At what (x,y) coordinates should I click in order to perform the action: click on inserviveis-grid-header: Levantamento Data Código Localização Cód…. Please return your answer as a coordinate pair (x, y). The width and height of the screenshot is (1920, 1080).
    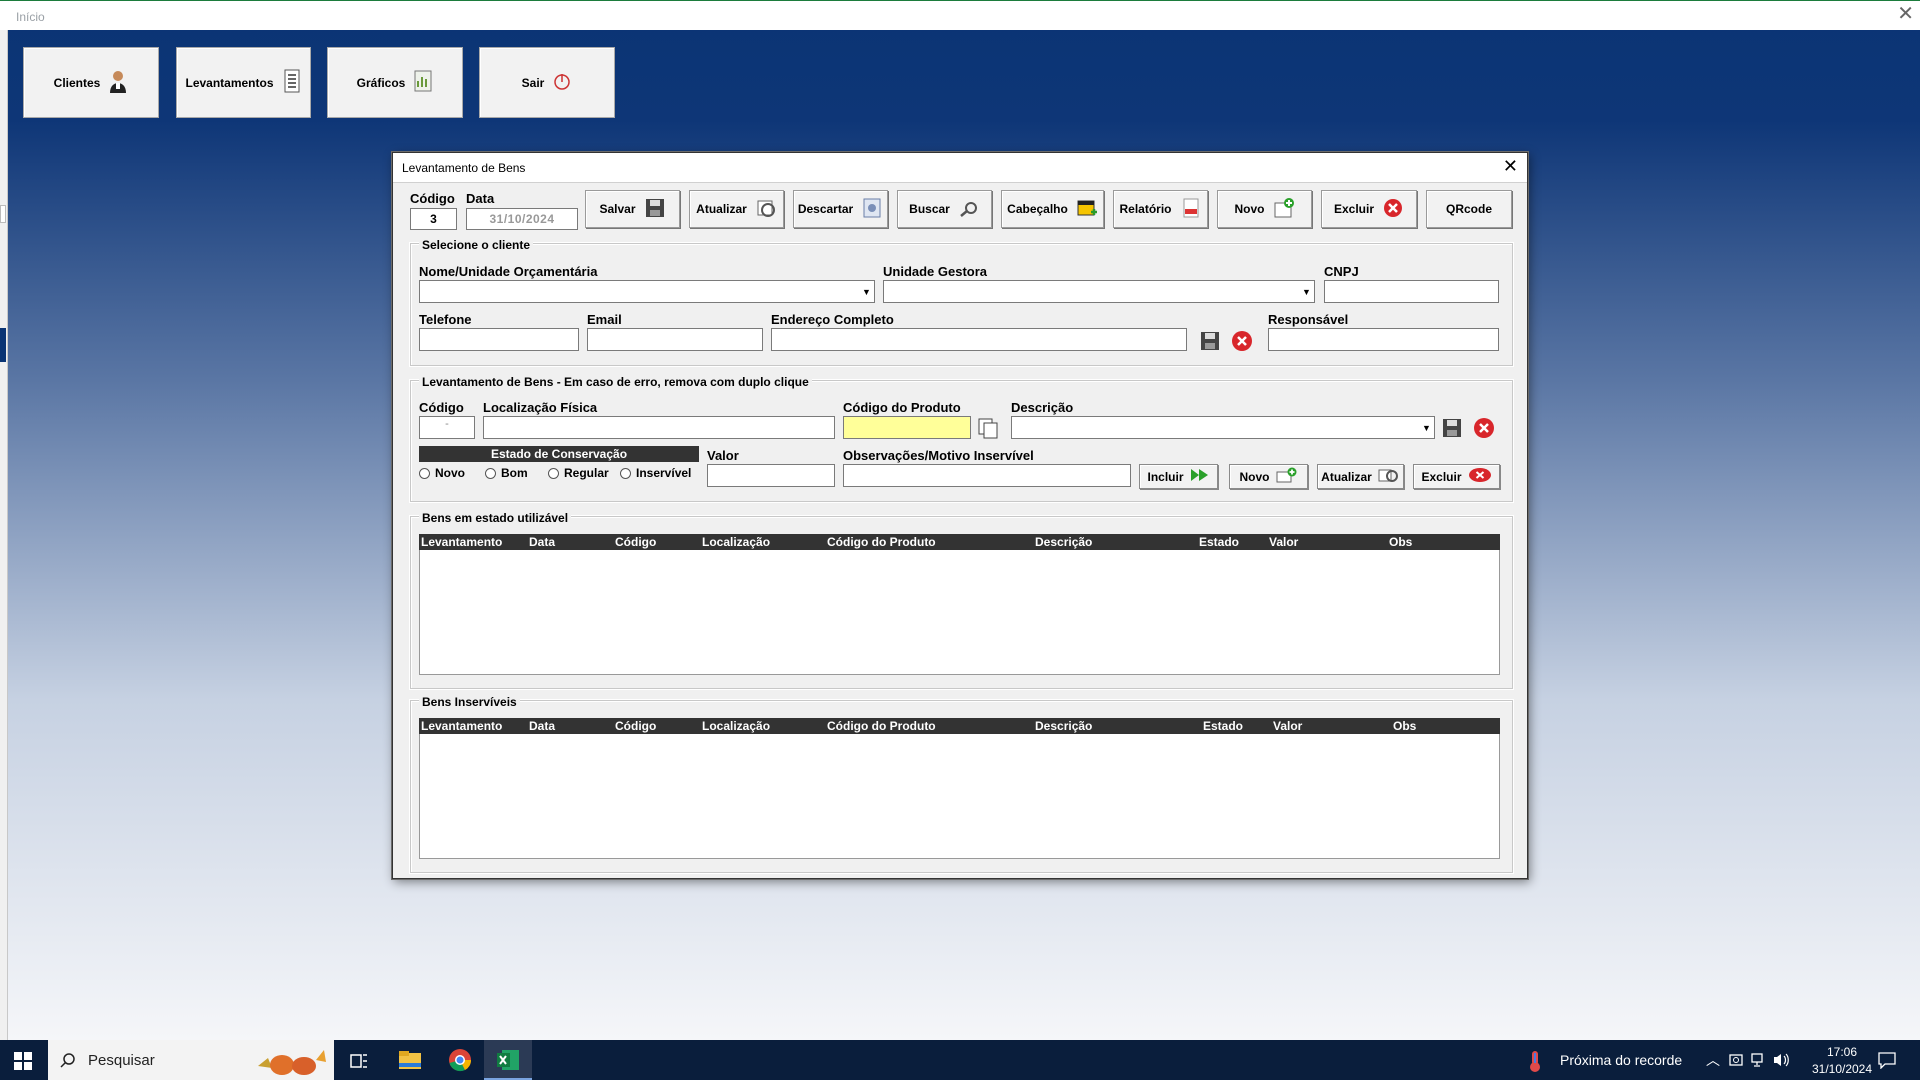
    Looking at the image, I should click on (959, 726).